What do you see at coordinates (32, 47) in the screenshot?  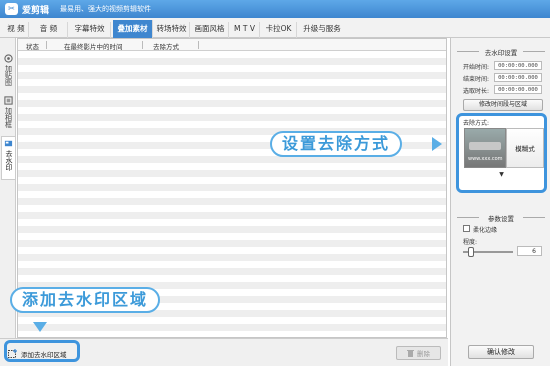 I see `column-status: 状态` at bounding box center [32, 47].